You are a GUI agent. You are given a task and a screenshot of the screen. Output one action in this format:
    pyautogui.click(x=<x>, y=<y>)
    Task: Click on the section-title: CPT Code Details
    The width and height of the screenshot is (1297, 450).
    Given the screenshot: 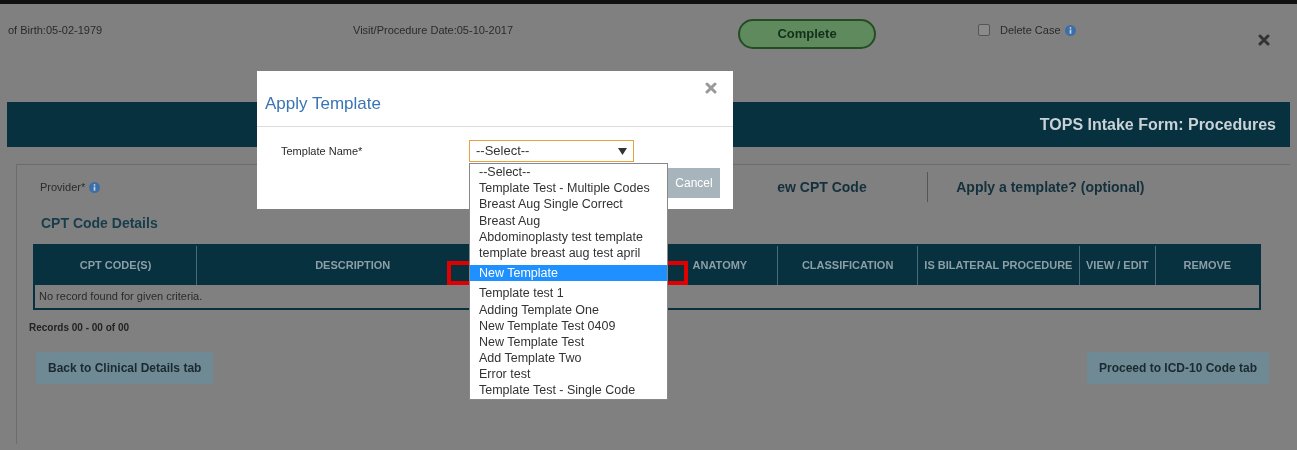 What is the action you would take?
    pyautogui.click(x=99, y=223)
    